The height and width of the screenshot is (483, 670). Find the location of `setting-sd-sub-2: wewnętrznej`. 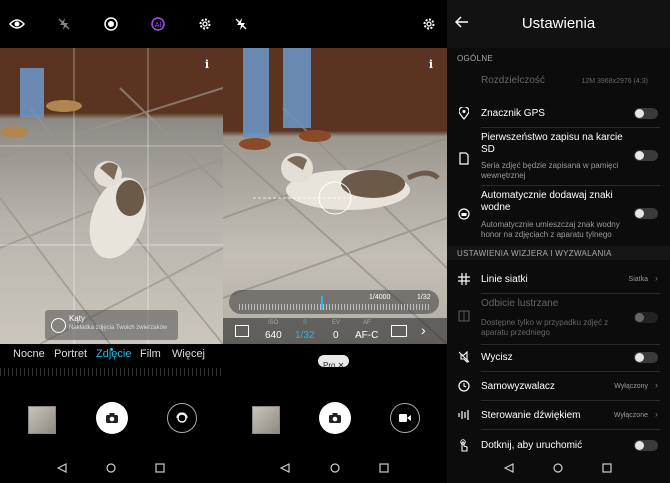

setting-sd-sub-2: wewnętrznej is located at coordinates (503, 175).